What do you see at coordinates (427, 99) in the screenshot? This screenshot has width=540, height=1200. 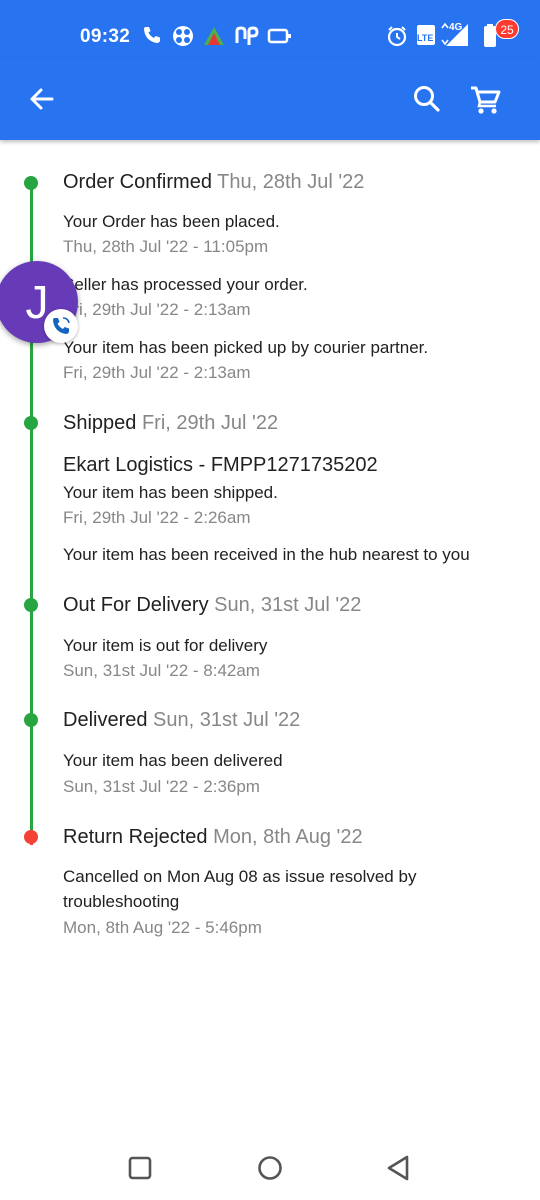 I see `search-icon` at bounding box center [427, 99].